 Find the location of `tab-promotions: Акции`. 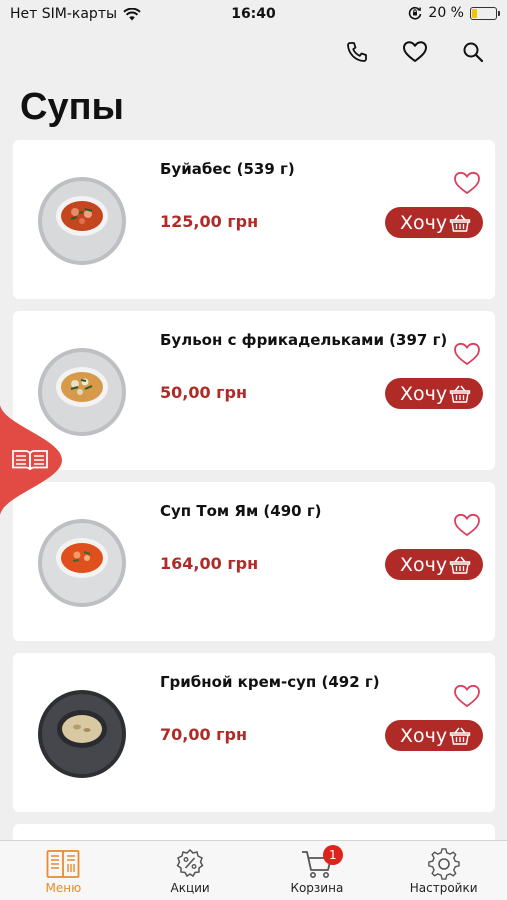

tab-promotions: Акции is located at coordinates (190, 870).